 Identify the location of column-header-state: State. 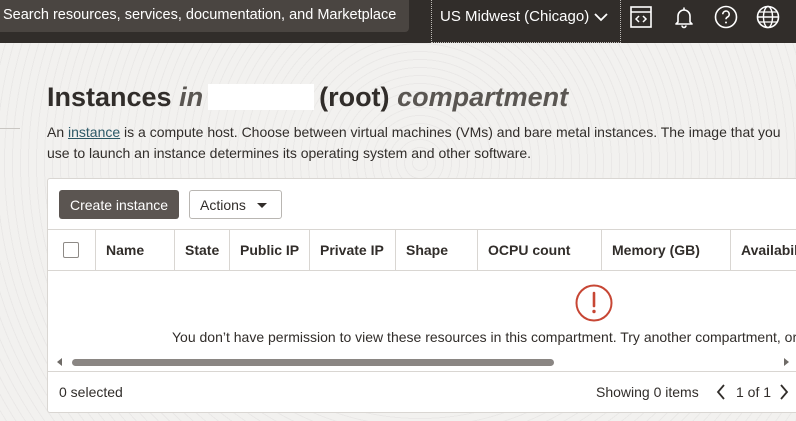
(201, 250).